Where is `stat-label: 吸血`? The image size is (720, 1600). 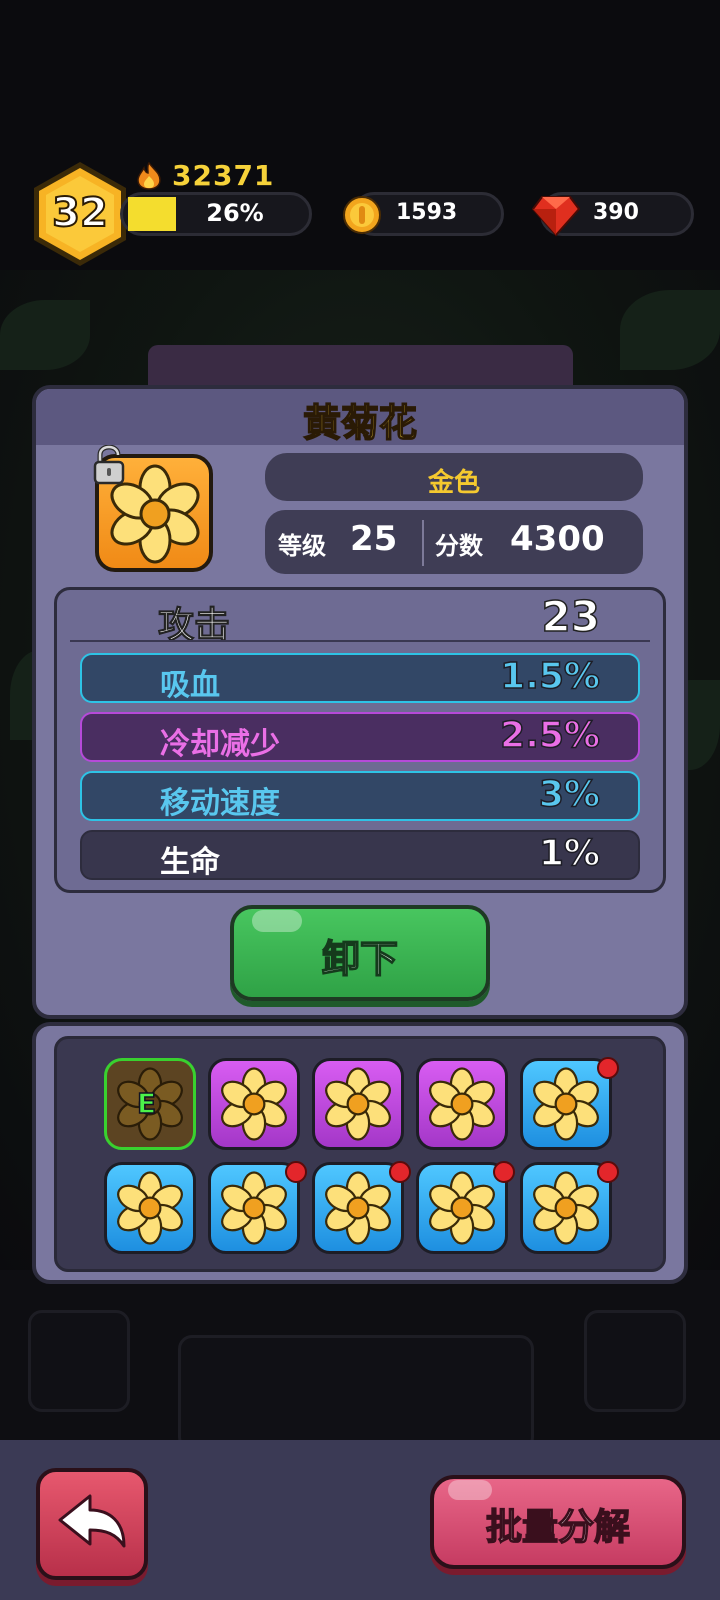
stat-label: 吸血 is located at coordinates (190, 685).